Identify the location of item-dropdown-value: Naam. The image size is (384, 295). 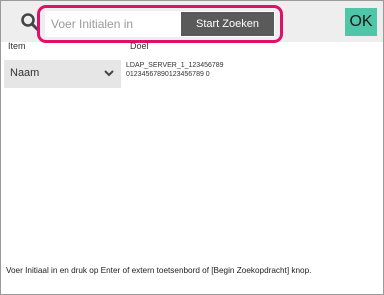
(25, 73).